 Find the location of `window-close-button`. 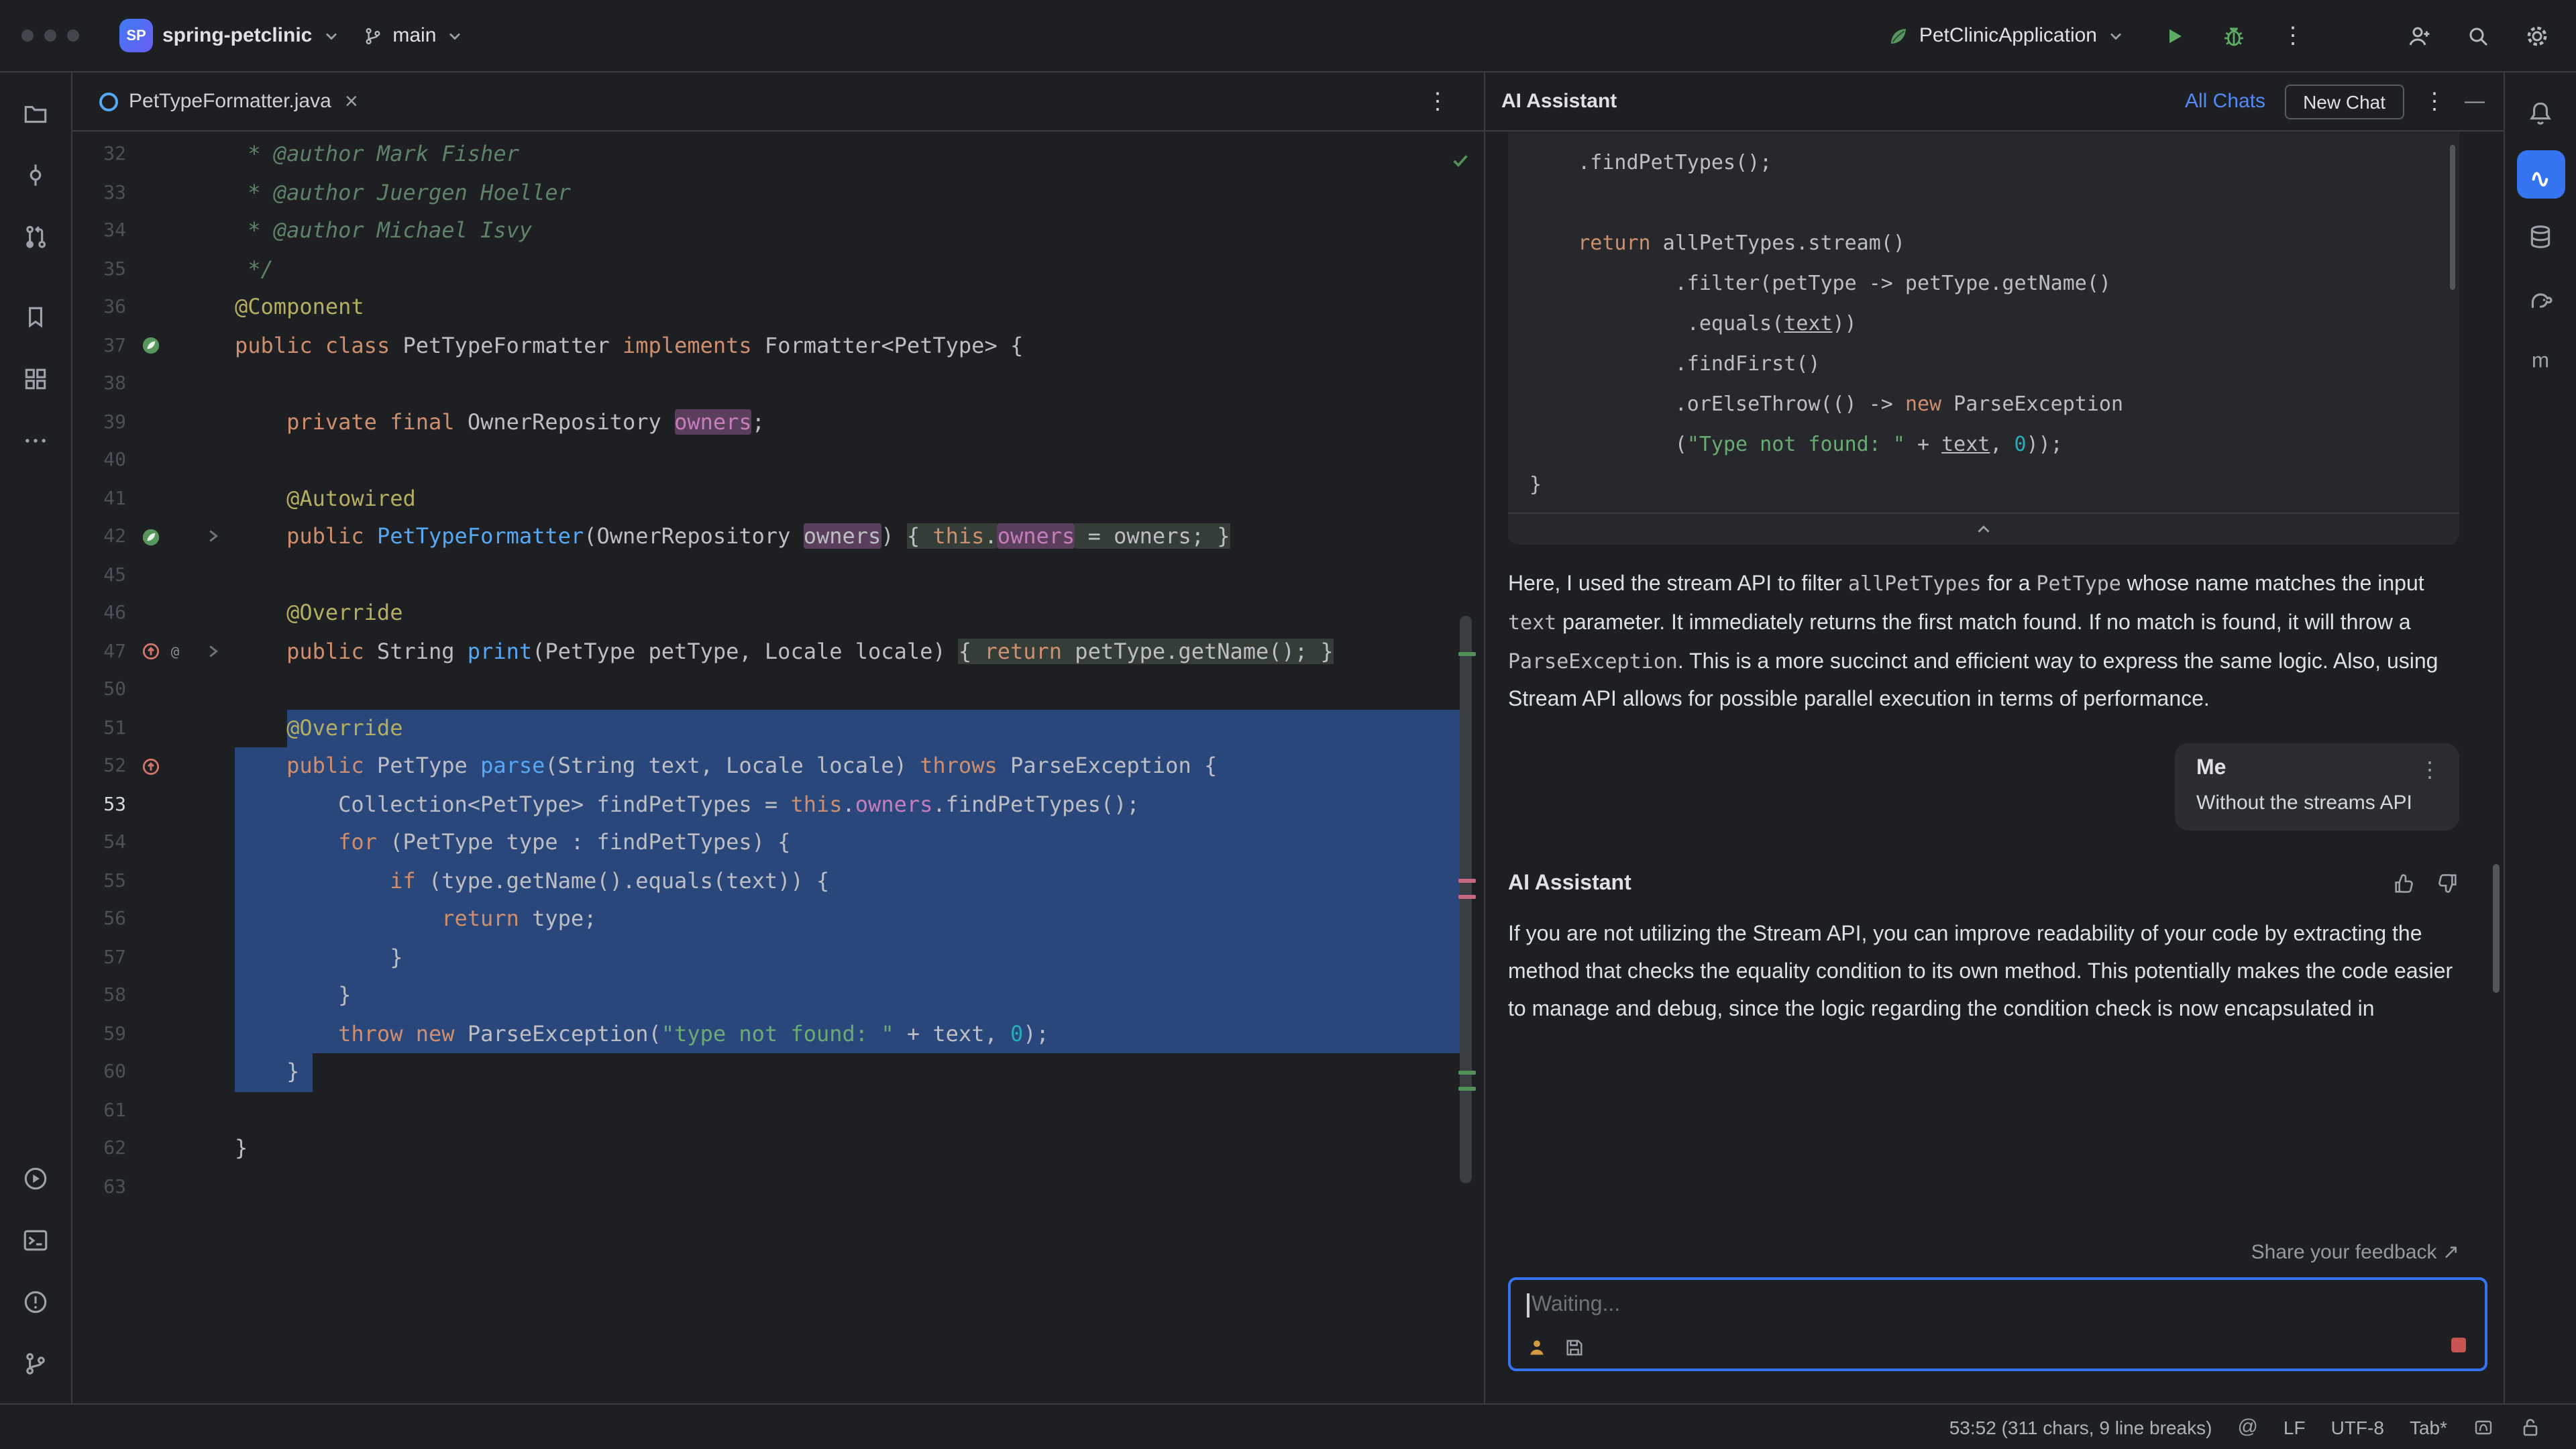

window-close-button is located at coordinates (27, 36).